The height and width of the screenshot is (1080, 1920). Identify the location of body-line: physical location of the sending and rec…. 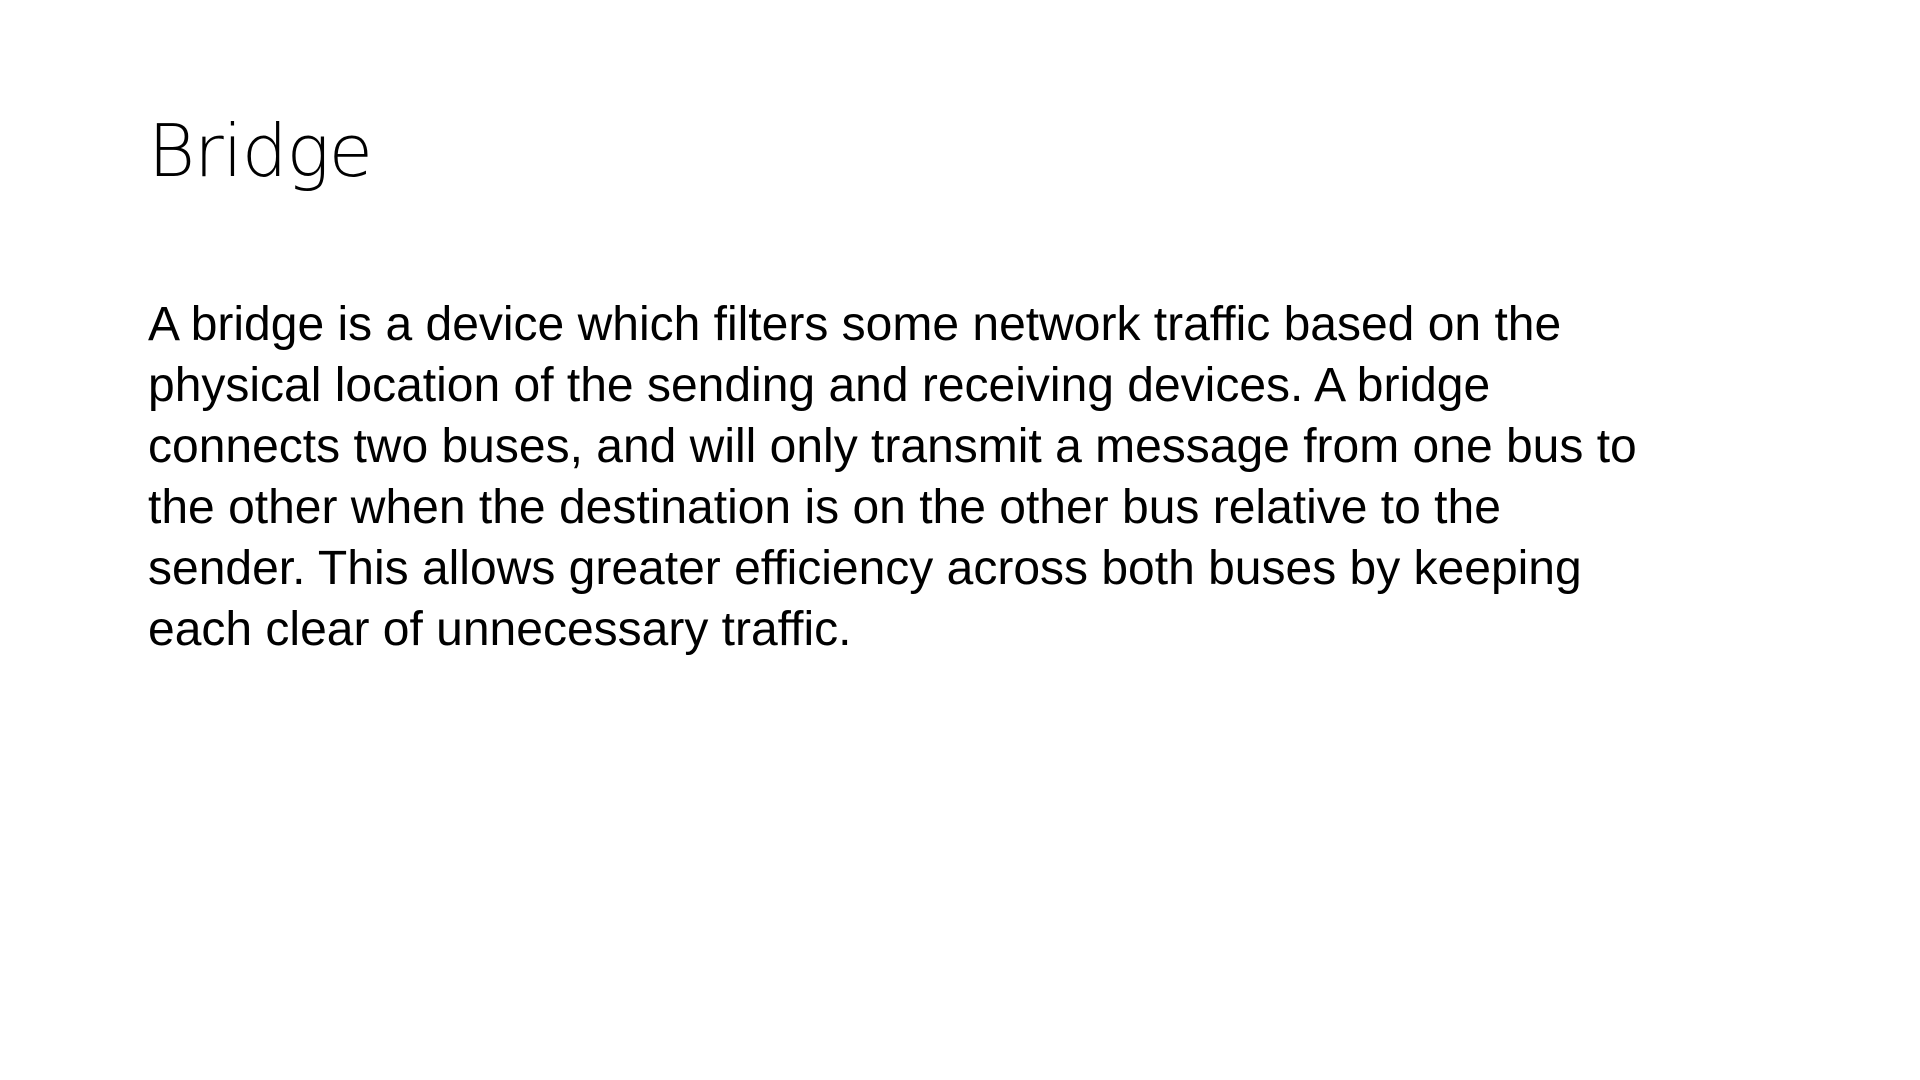
(819, 385).